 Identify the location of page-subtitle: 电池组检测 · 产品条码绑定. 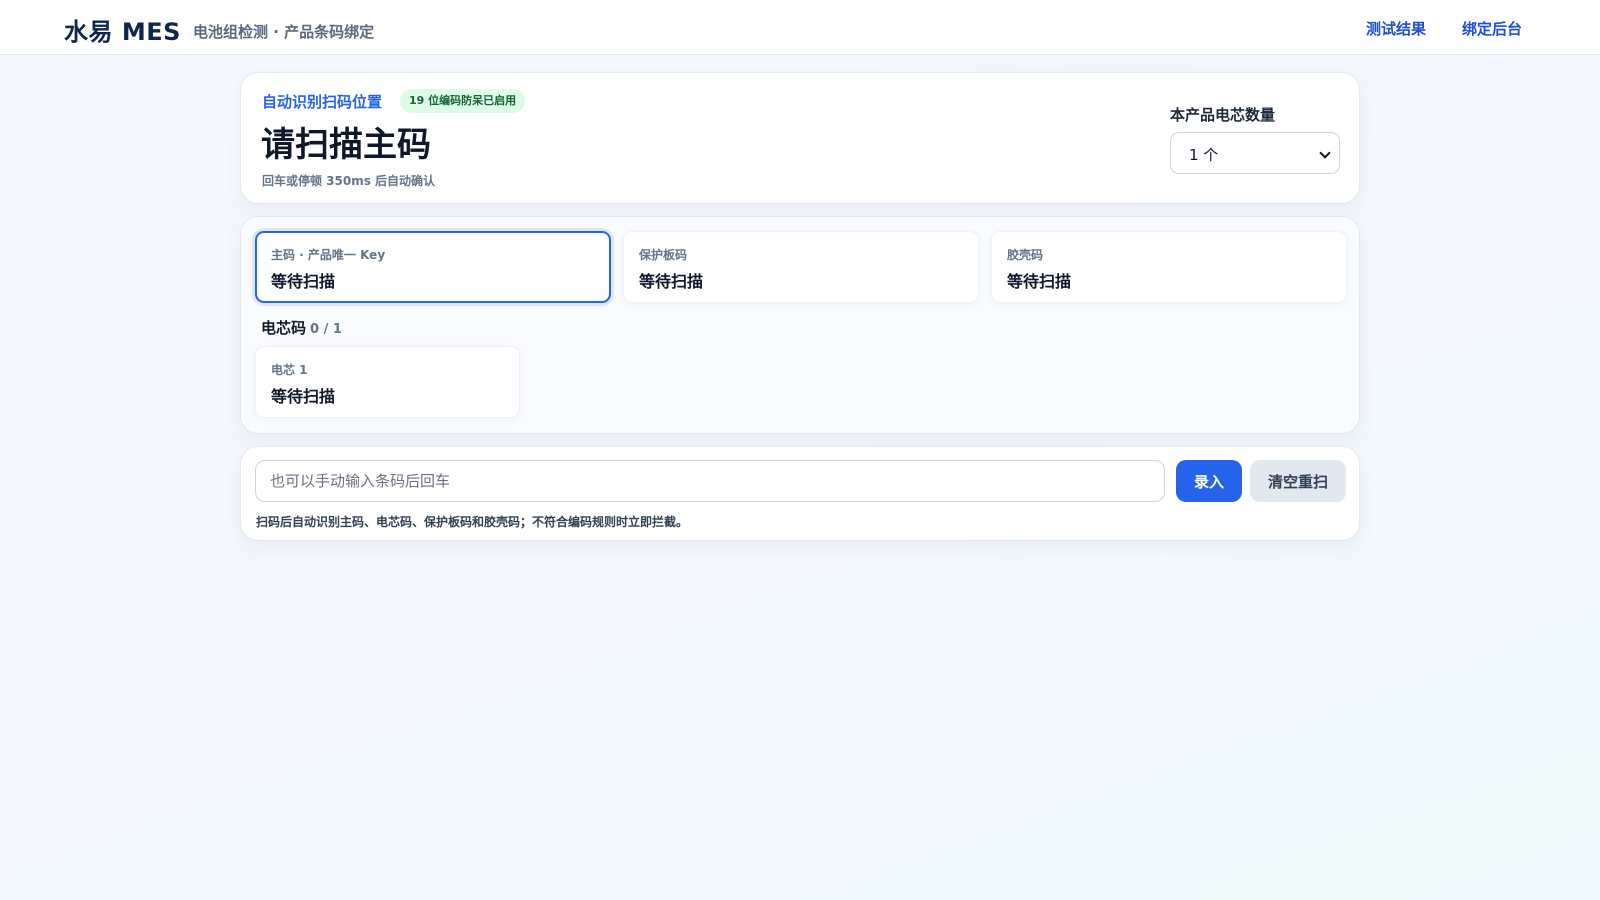
(284, 32).